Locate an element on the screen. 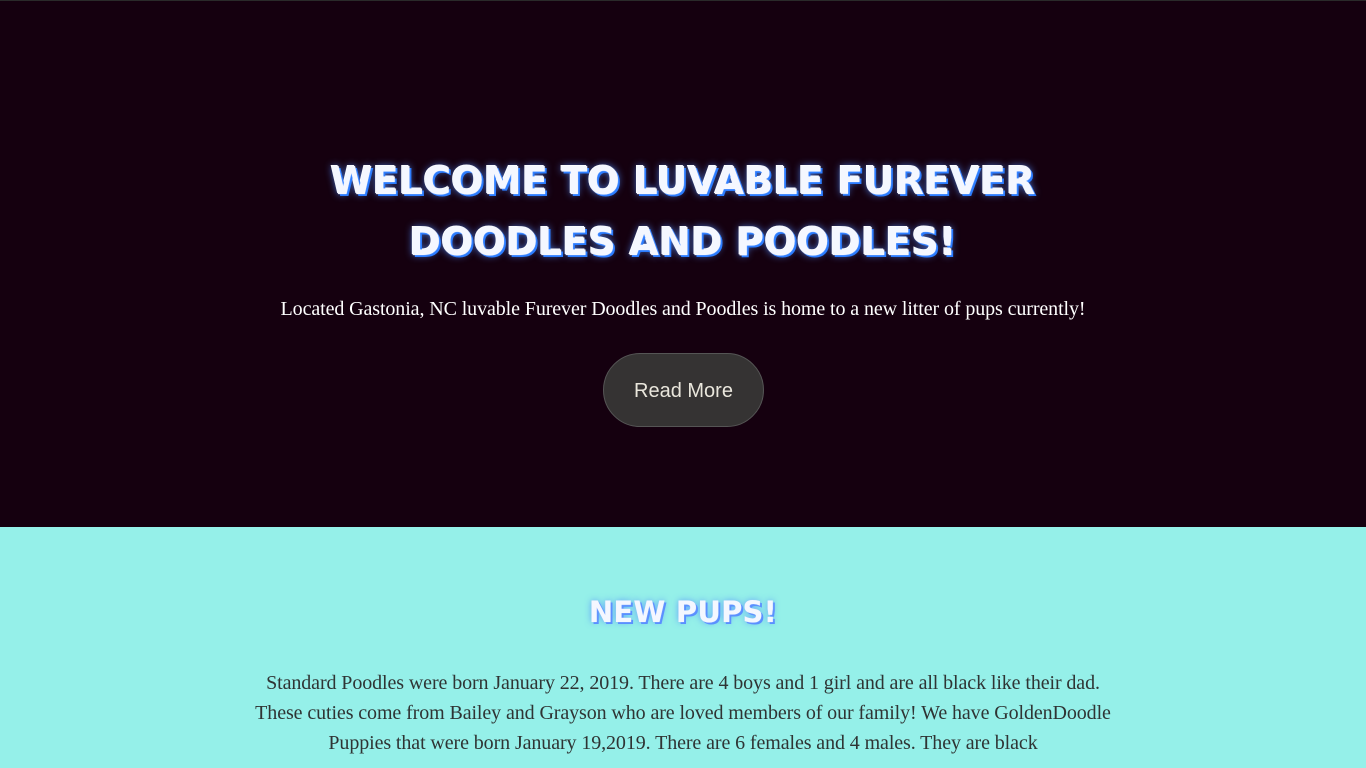 The height and width of the screenshot is (768, 1366). new-pups-title: New Pups! is located at coordinates (683, 612).